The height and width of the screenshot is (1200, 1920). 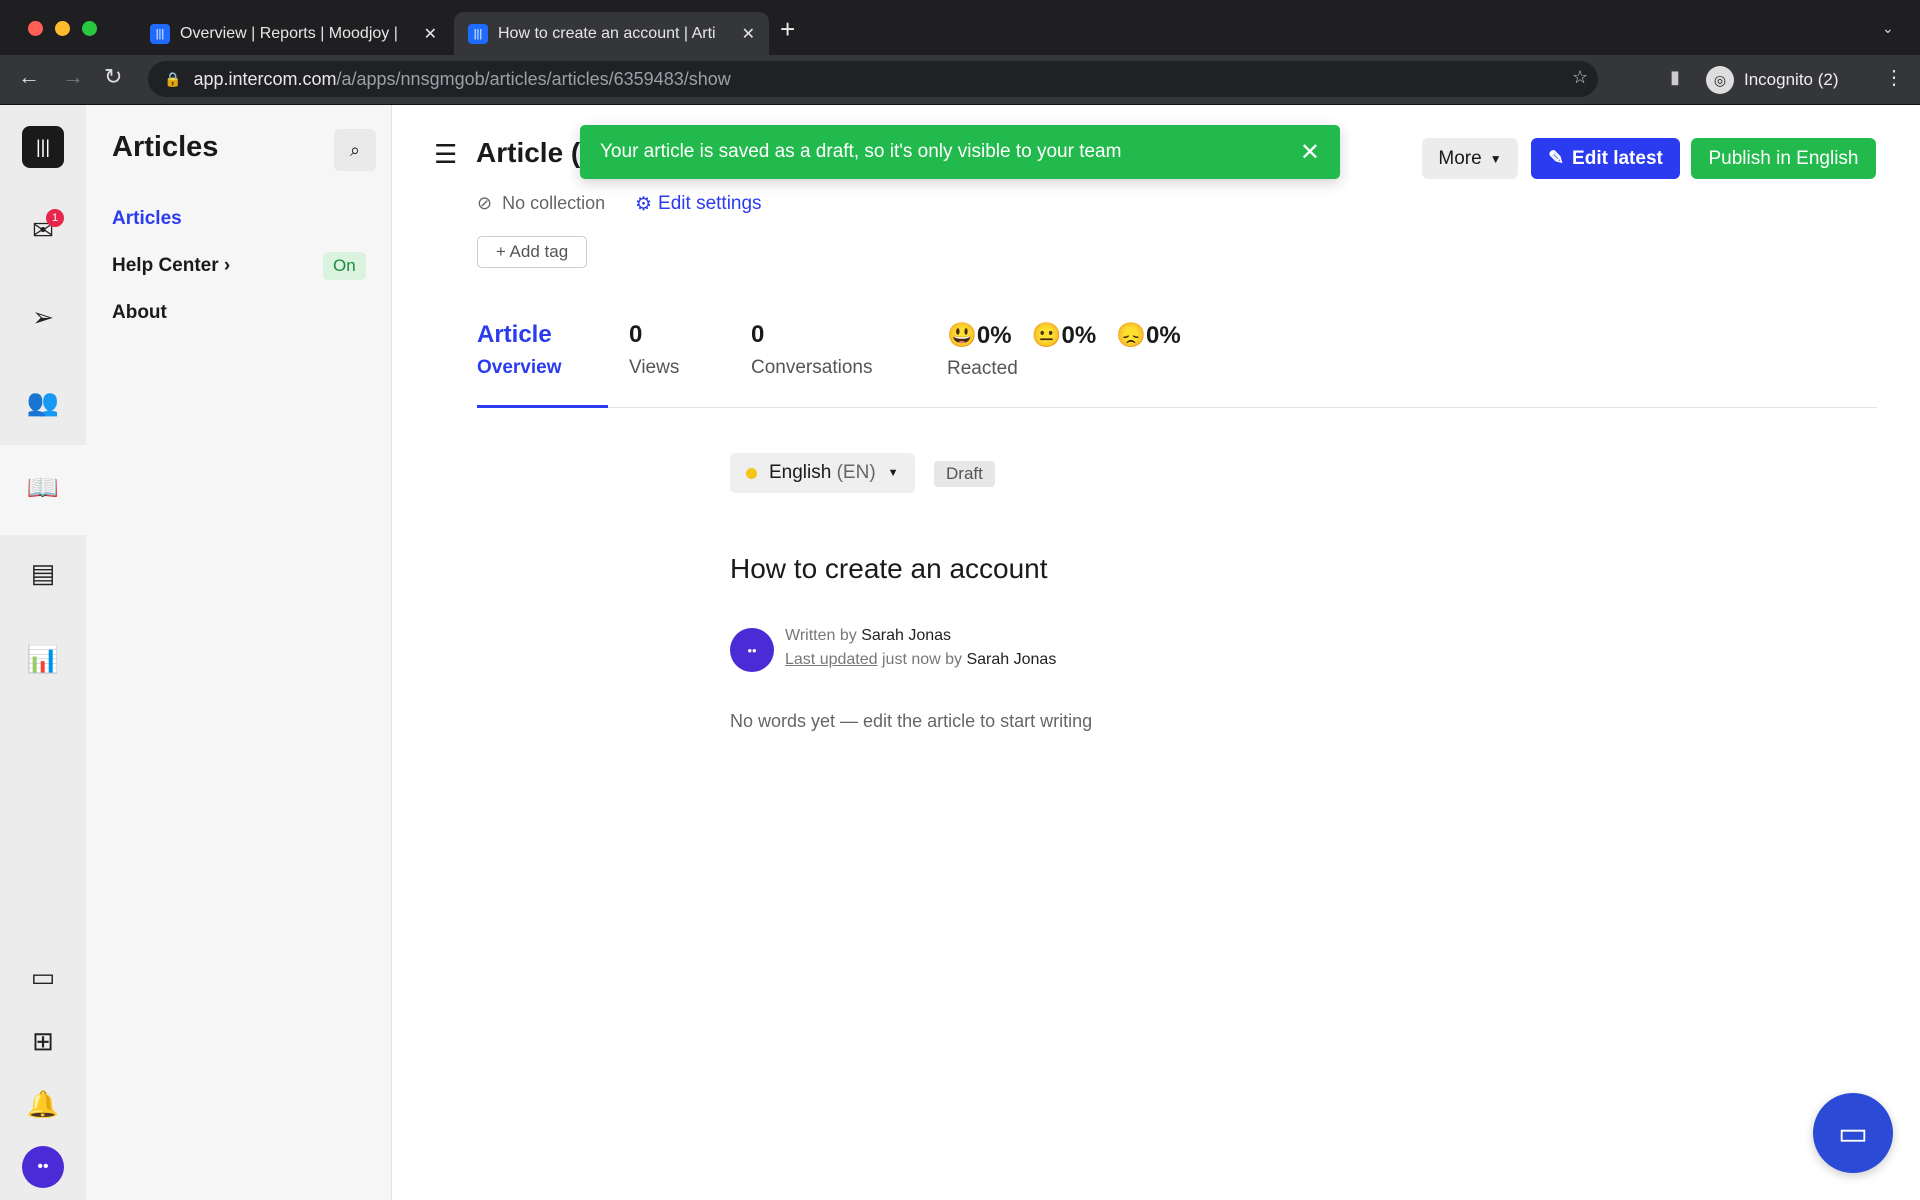 I want to click on updated-line: Last updated just now by Sarah Jonas, so click(x=921, y=659).